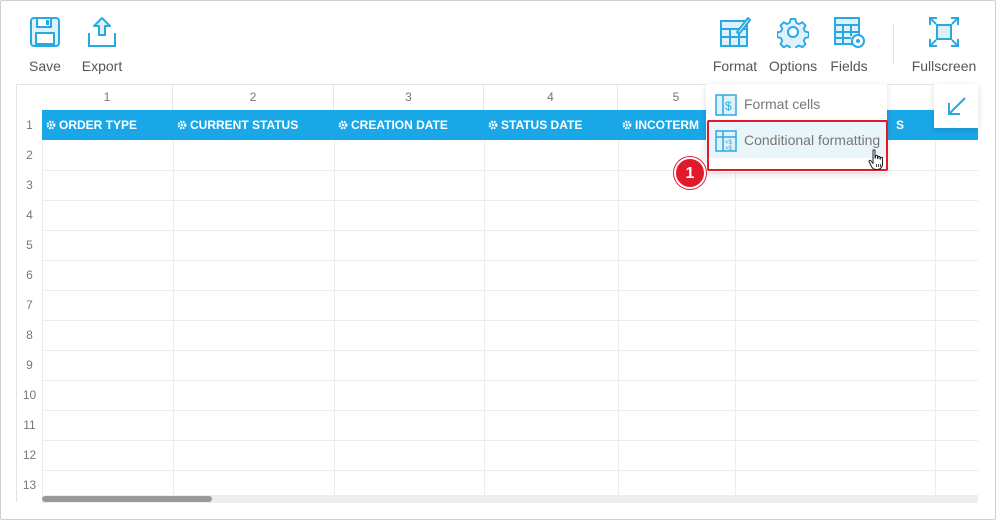 The width and height of the screenshot is (996, 520). Describe the element at coordinates (253, 97) in the screenshot. I see `column-number: 2` at that location.